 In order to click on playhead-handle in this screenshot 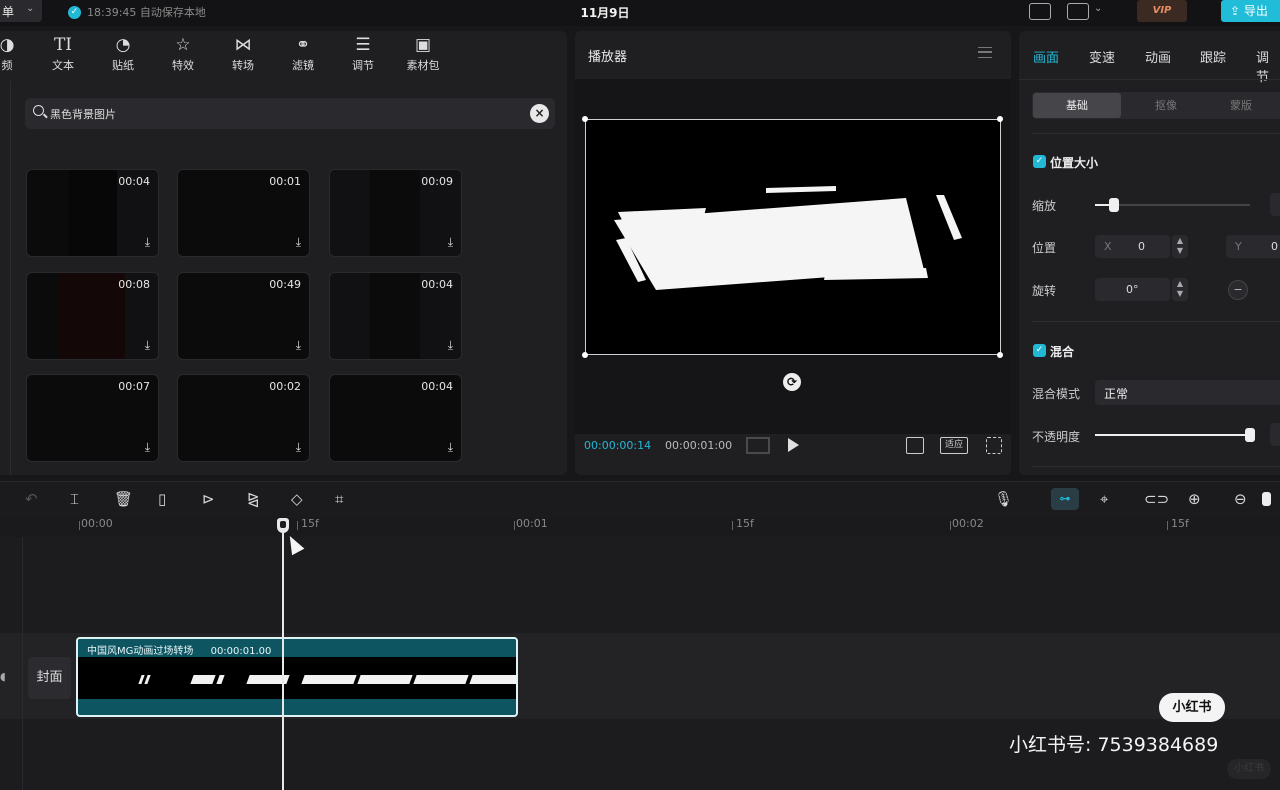, I will do `click(283, 525)`.